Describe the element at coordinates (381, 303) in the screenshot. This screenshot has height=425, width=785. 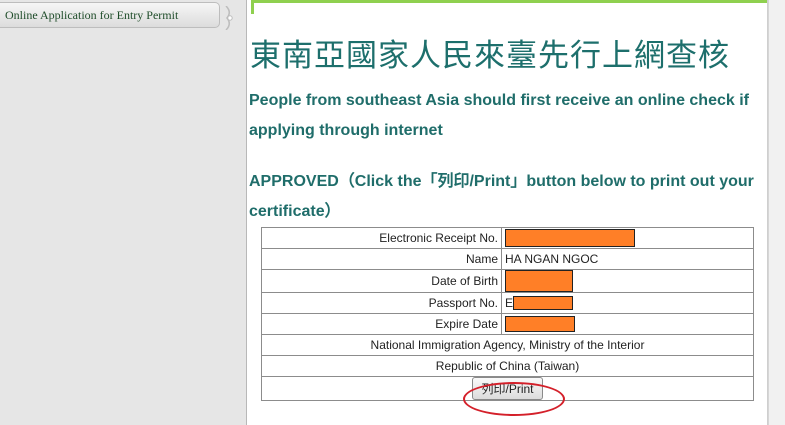
I see `row-label: Passport No.` at that location.